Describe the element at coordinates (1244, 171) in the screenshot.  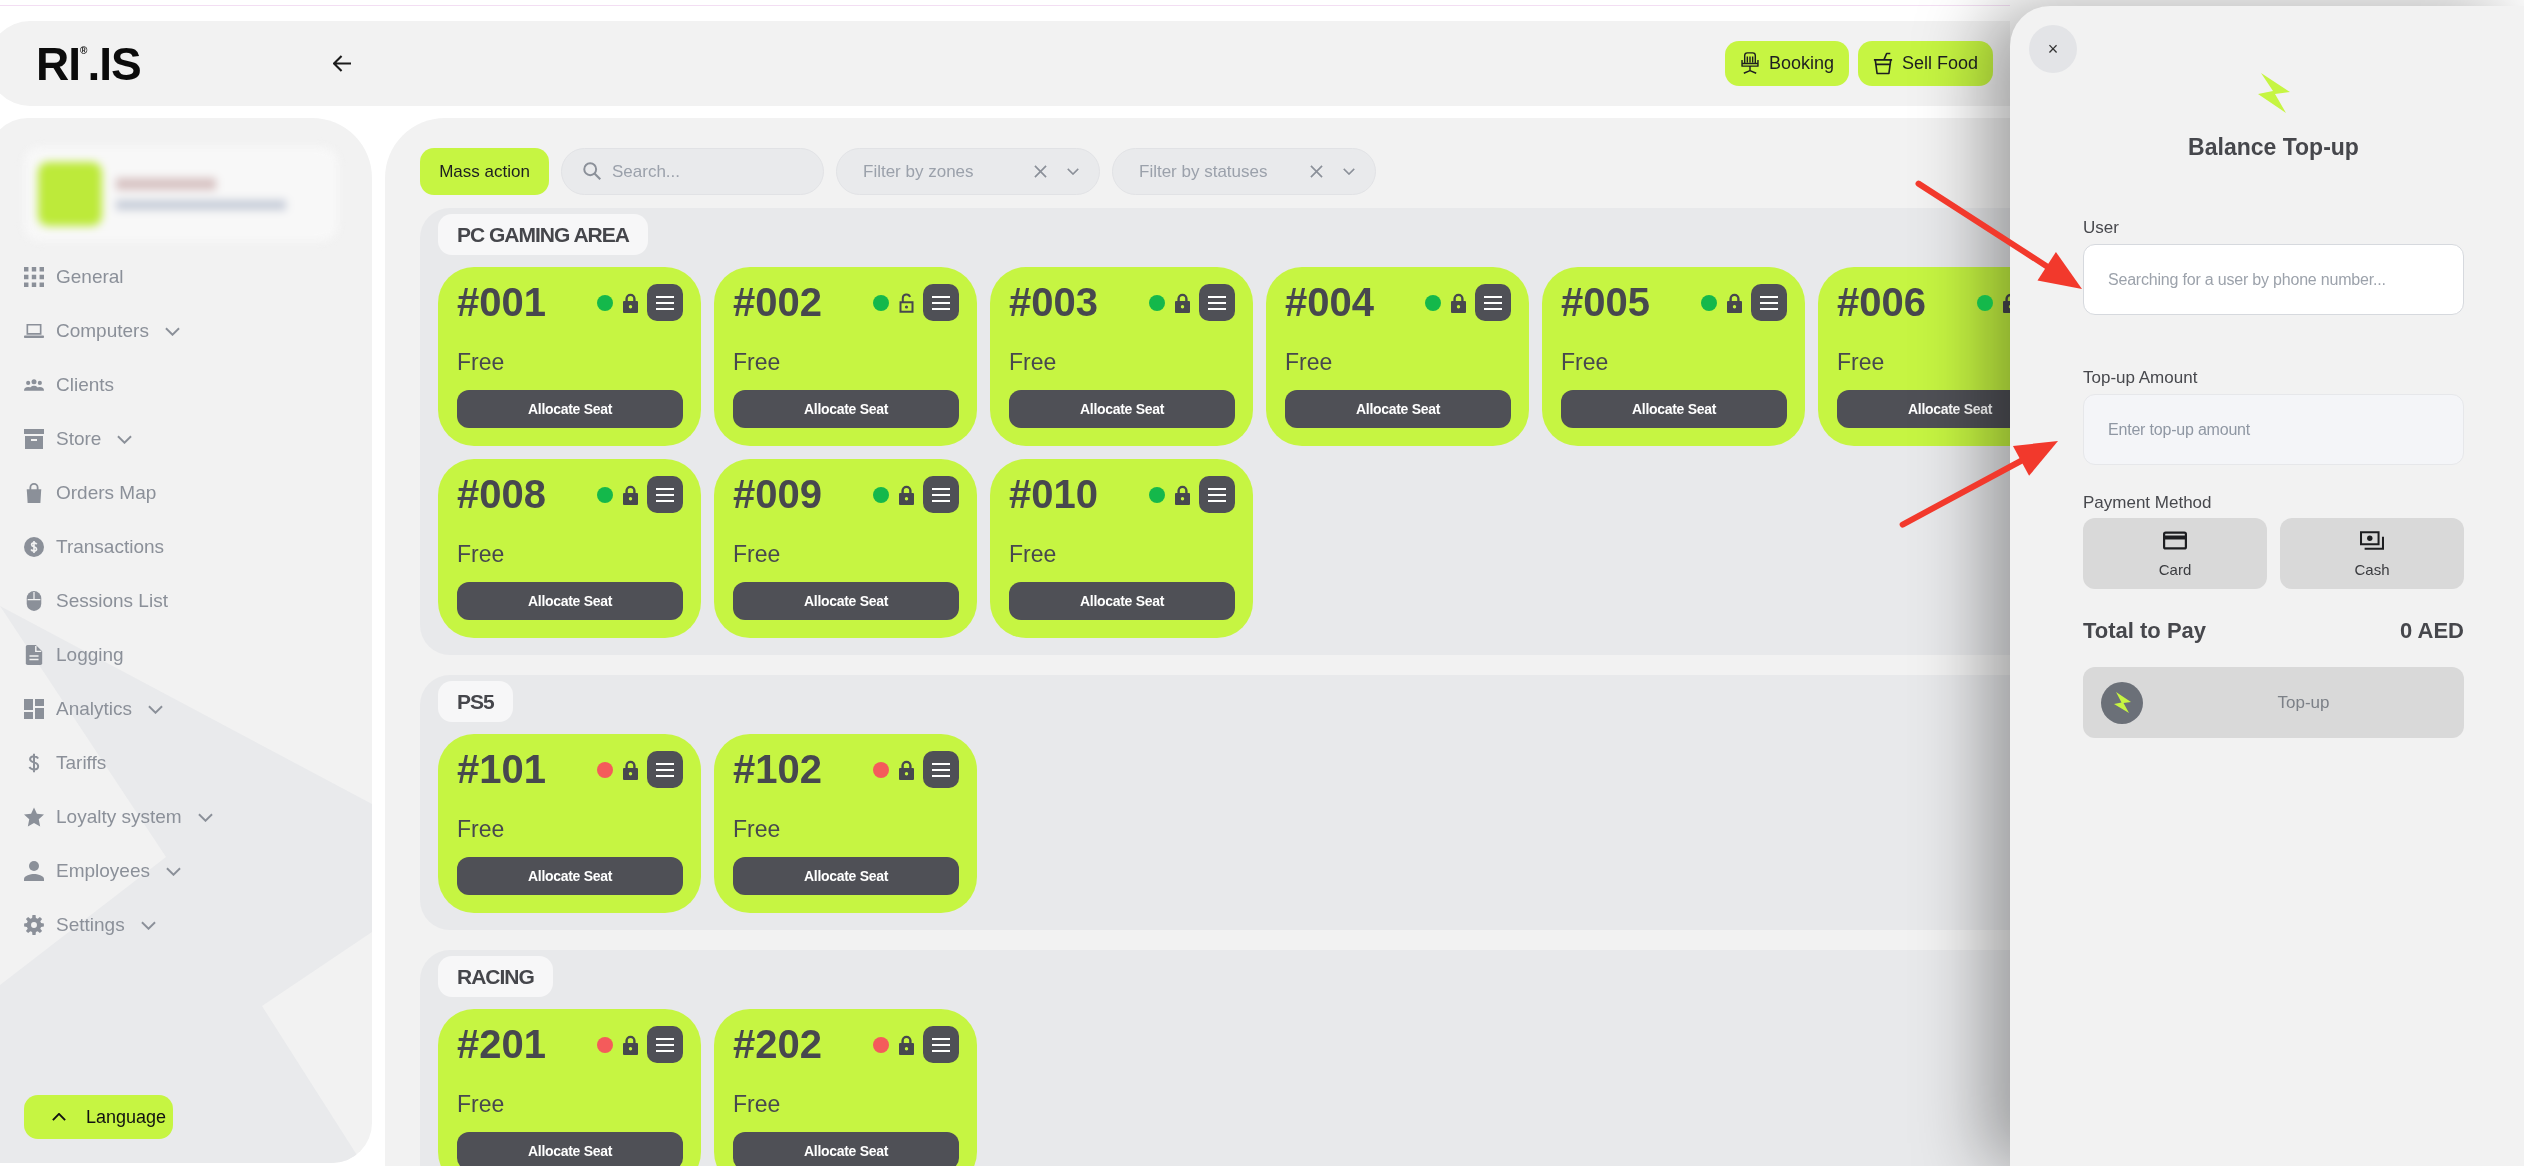
I see `filter-dropdown: Filter by statuses` at that location.